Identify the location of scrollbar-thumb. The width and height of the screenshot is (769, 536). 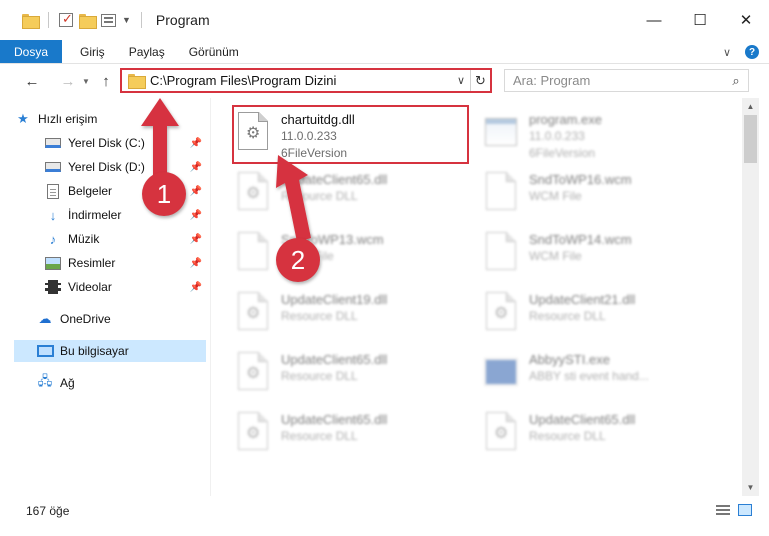
(750, 139).